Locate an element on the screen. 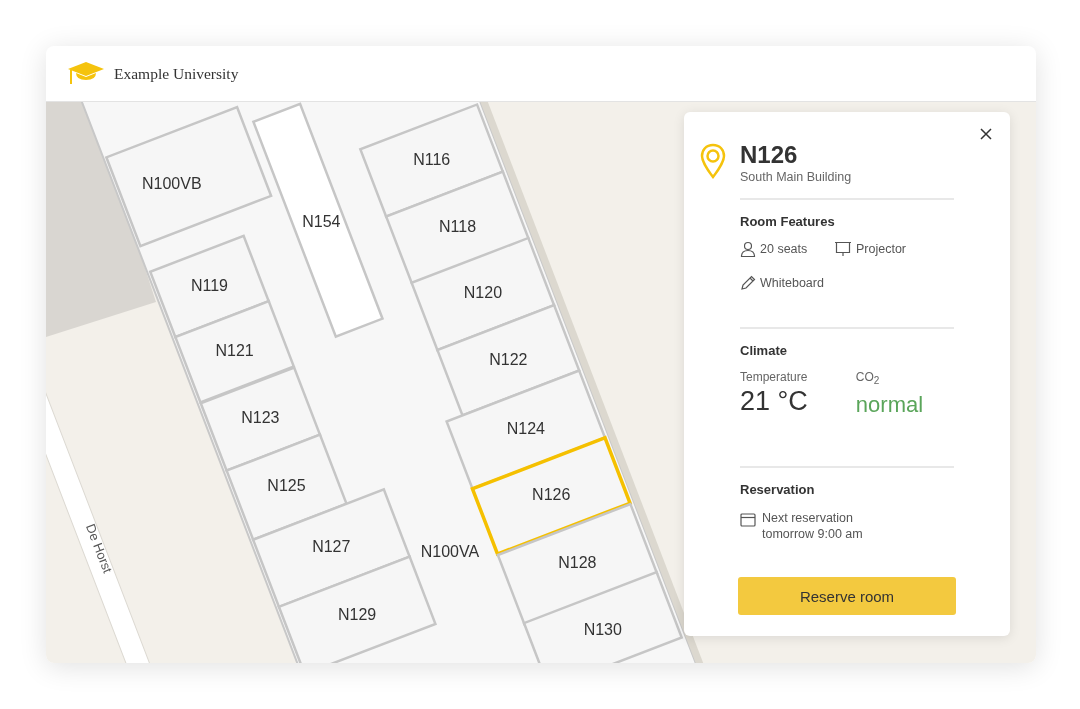 This screenshot has height=709, width=1080. room-title: N126 is located at coordinates (769, 155).